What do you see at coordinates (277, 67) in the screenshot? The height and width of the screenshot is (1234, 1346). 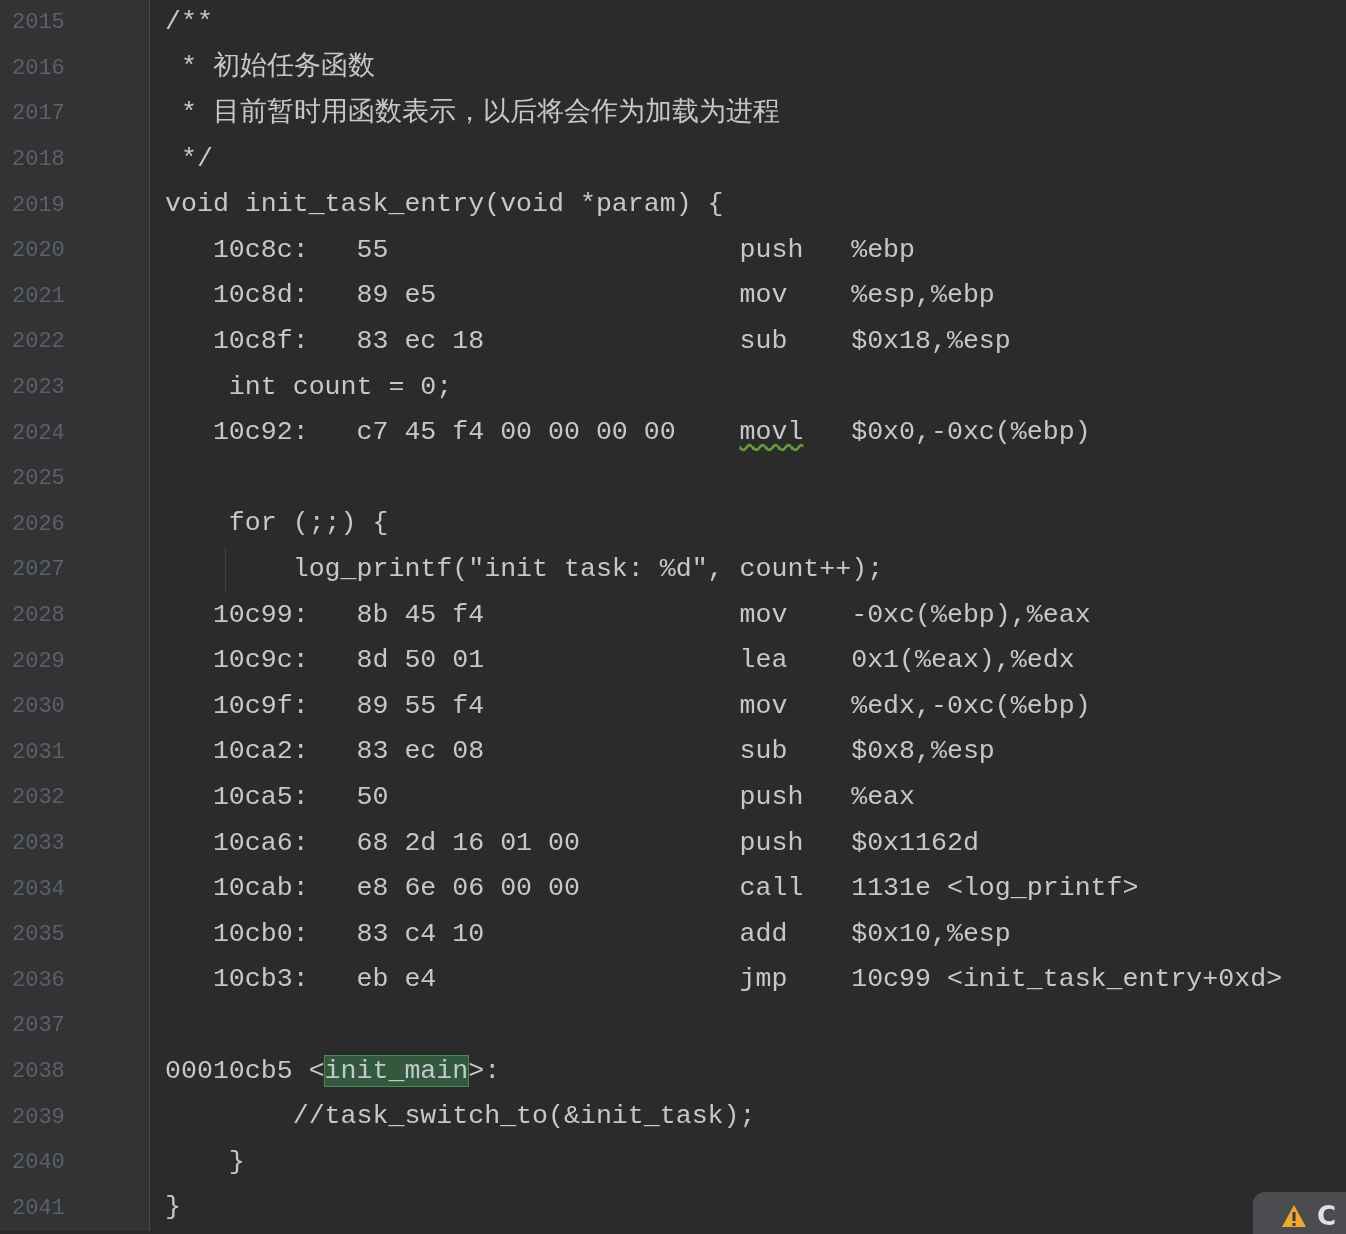 I see `code-line: * 初始任务函数` at bounding box center [277, 67].